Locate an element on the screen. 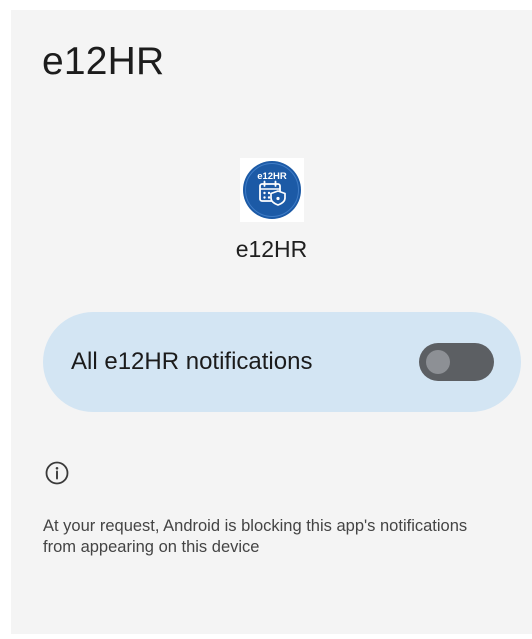 The width and height of the screenshot is (532, 639). all-notifications-toggle-row: All e12HR notifications is located at coordinates (282, 362).